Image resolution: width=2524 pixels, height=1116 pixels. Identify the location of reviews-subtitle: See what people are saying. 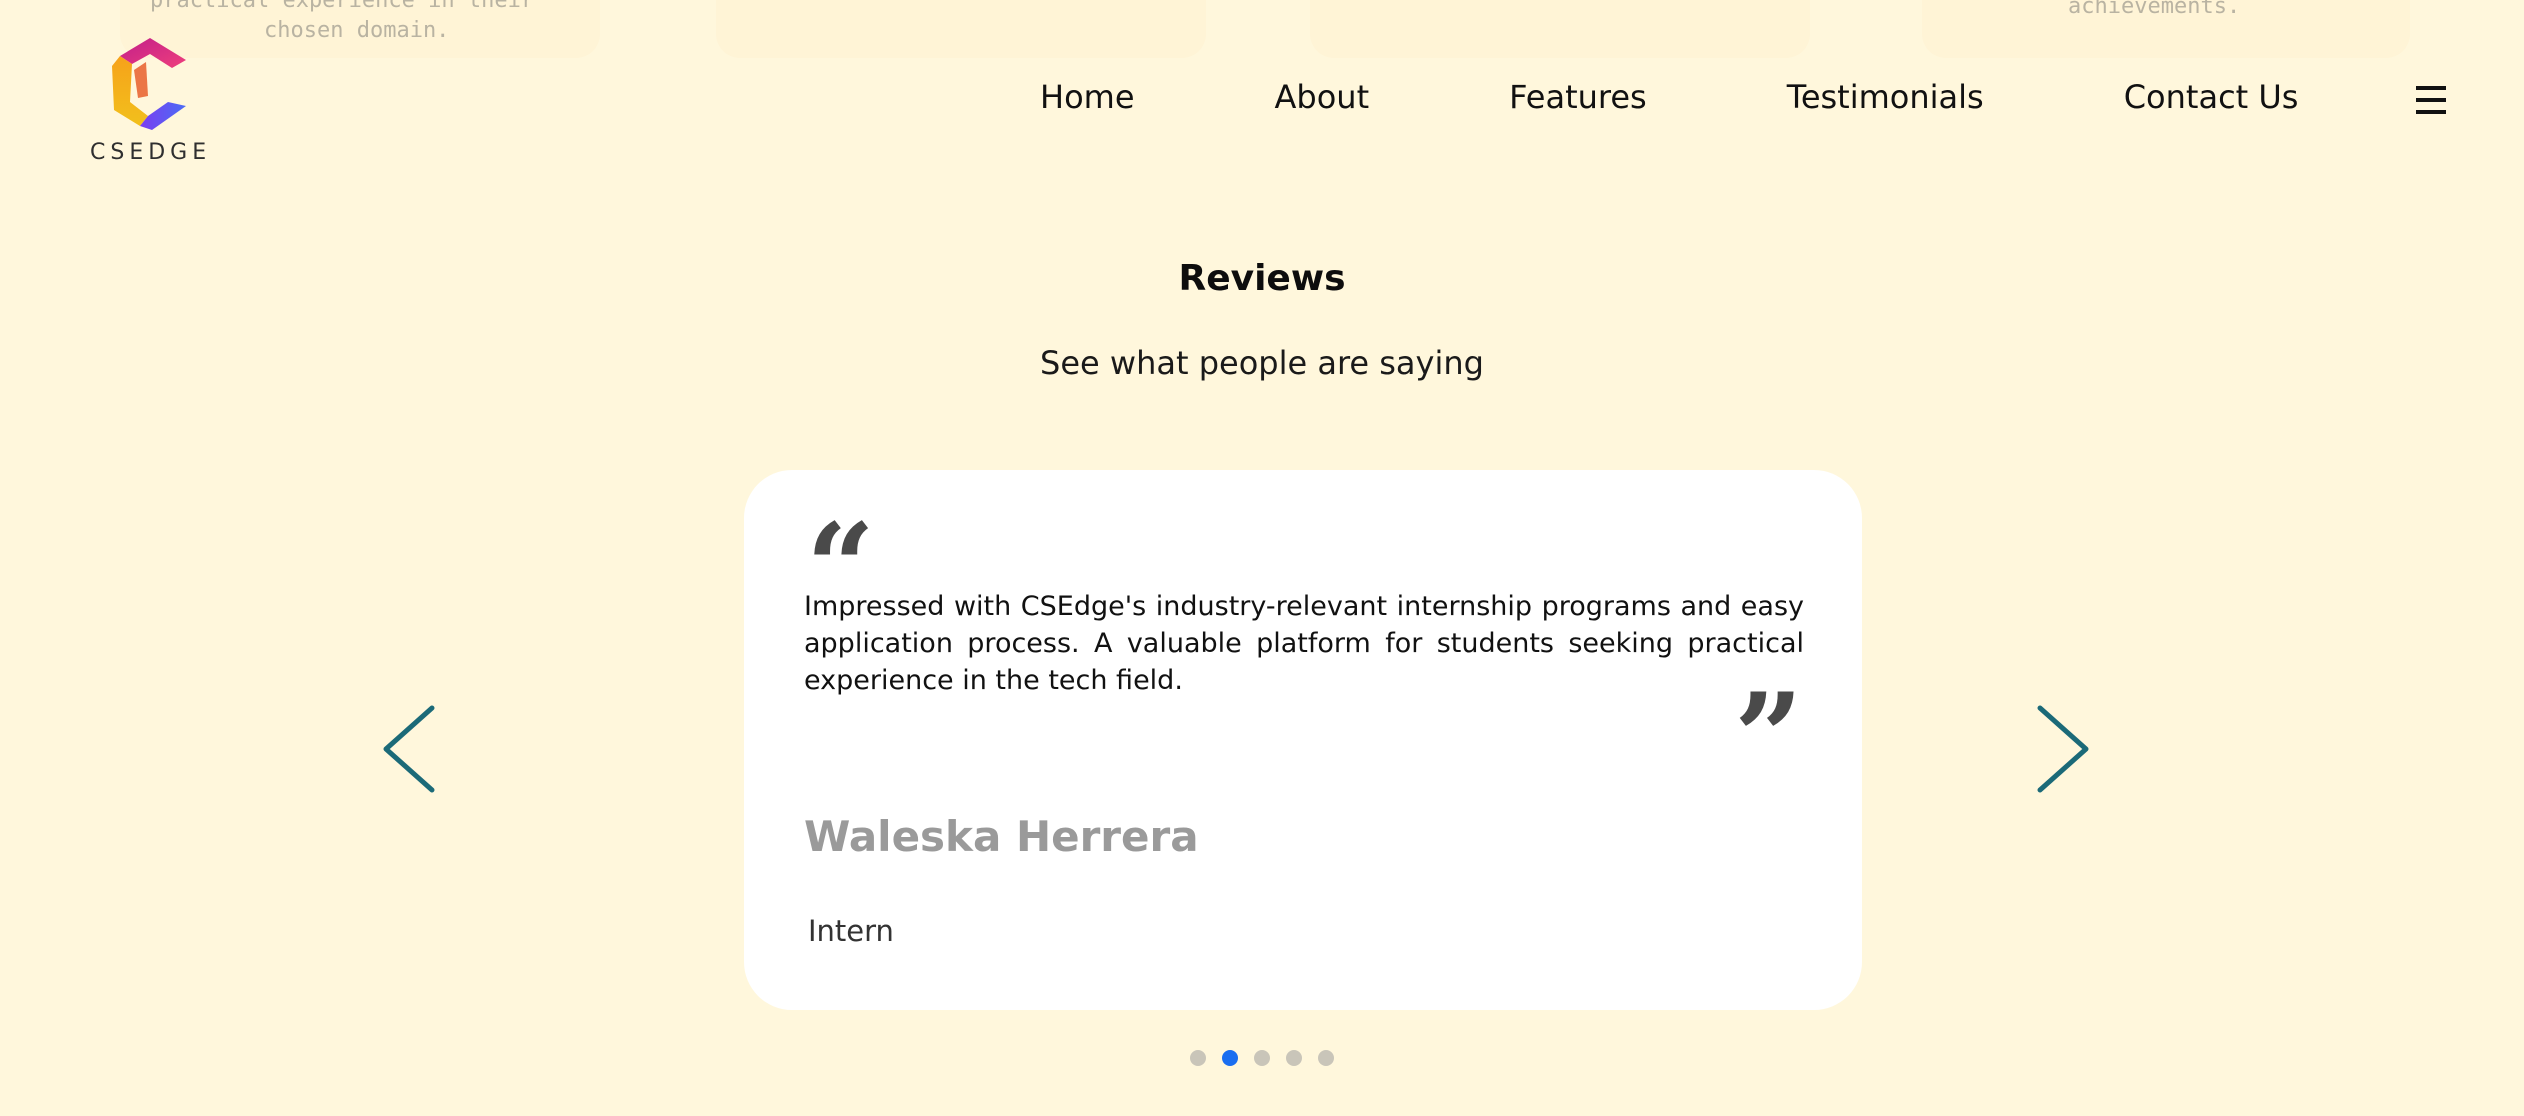
(1262, 363).